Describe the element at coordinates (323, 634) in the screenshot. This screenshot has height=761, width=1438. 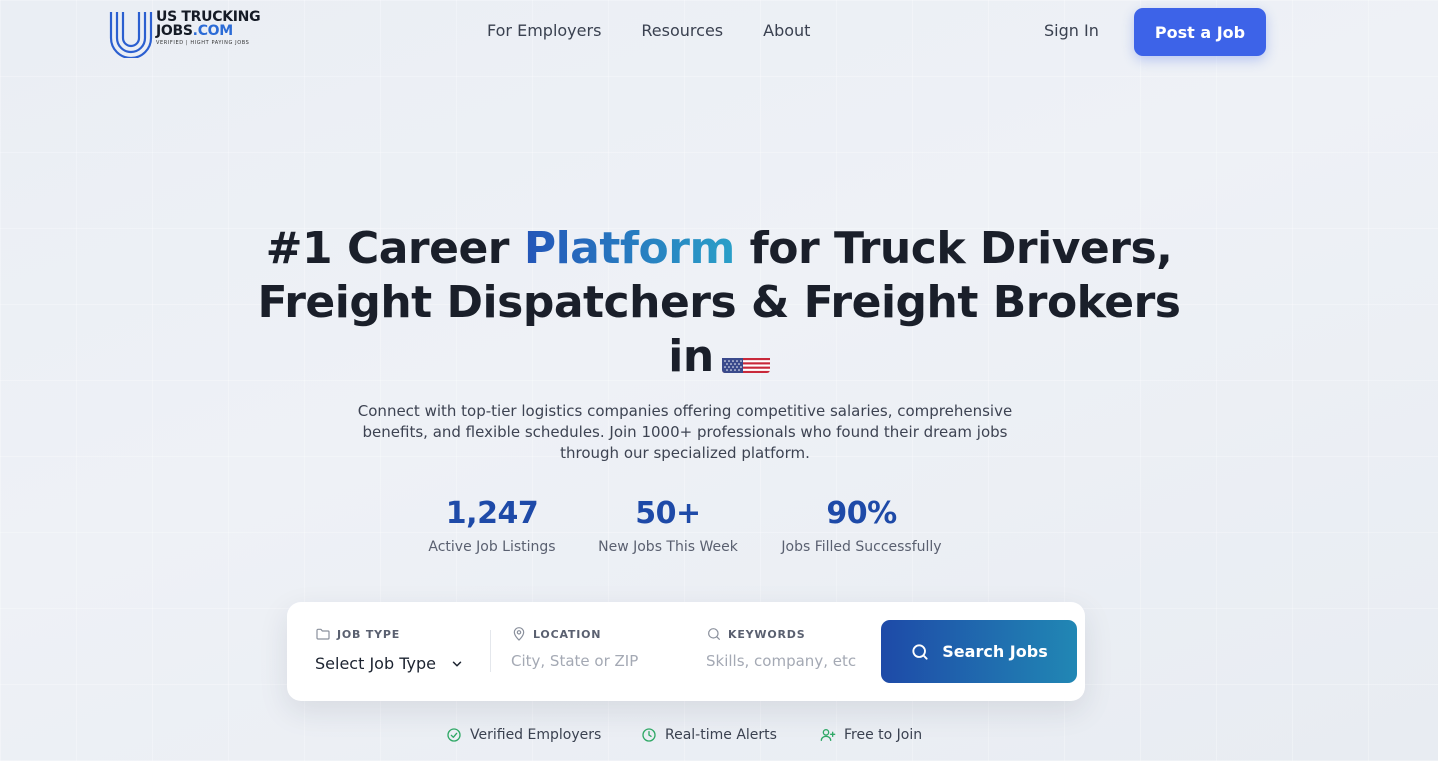
I see `folder-icon` at that location.